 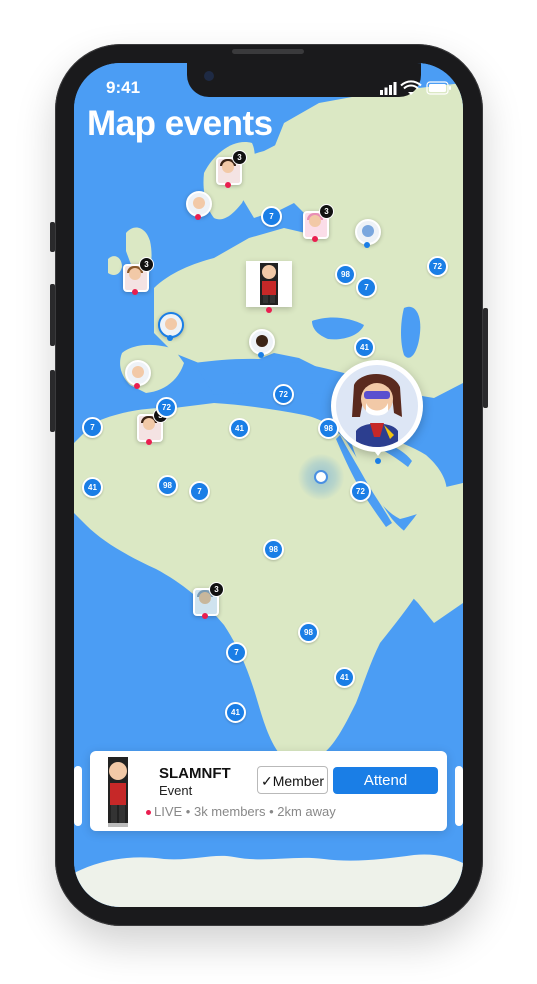 I want to click on featured-event-pin, so click(x=269, y=284).